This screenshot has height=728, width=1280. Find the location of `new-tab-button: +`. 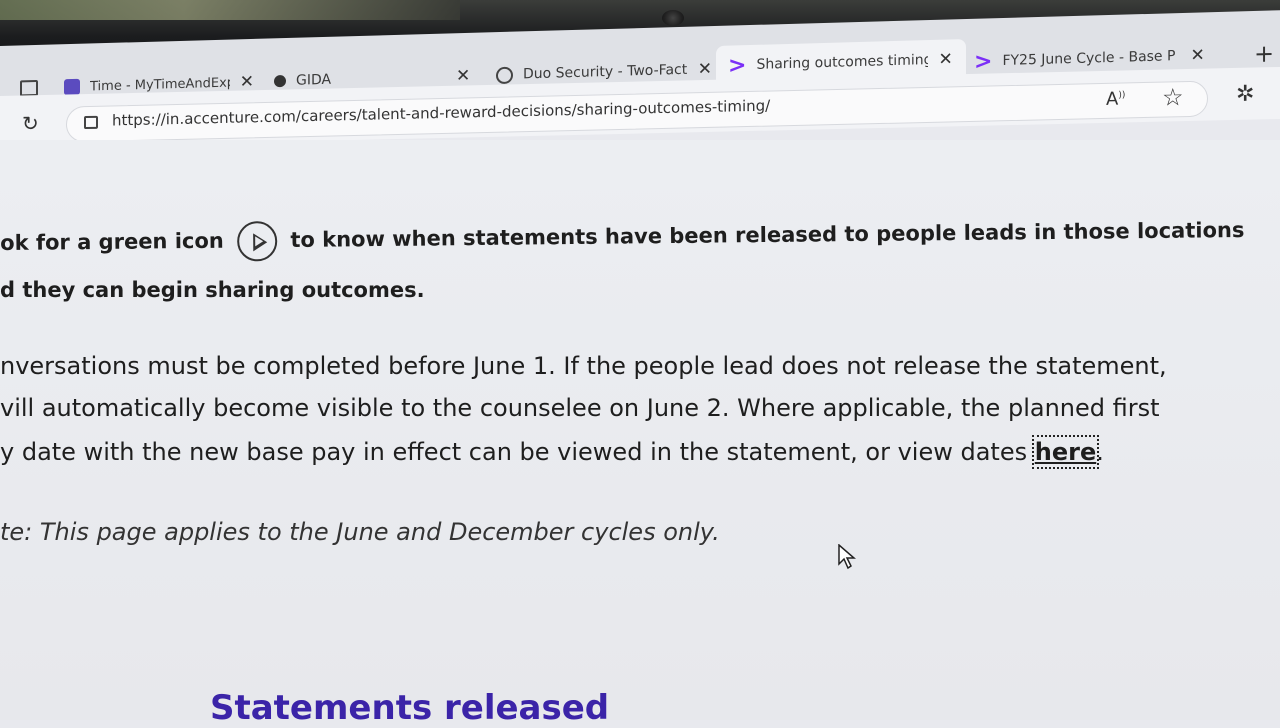

new-tab-button: + is located at coordinates (1264, 53).